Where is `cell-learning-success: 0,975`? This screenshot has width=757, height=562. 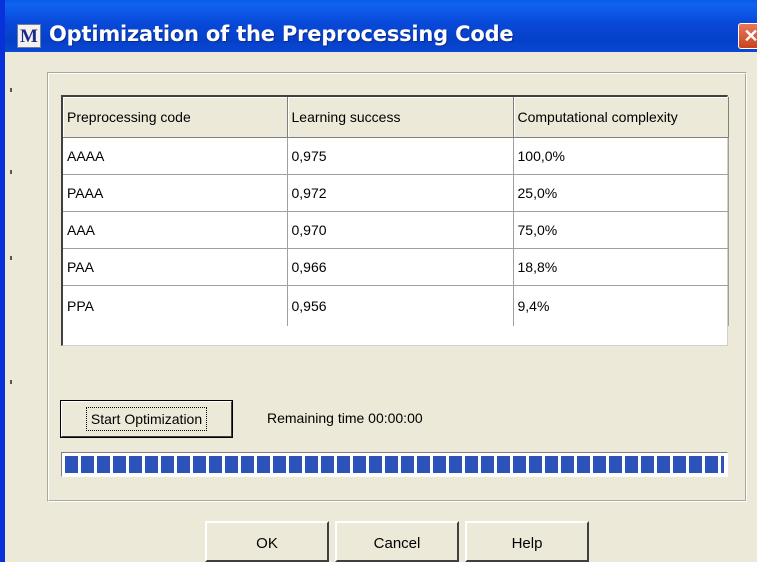 cell-learning-success: 0,975 is located at coordinates (400, 156).